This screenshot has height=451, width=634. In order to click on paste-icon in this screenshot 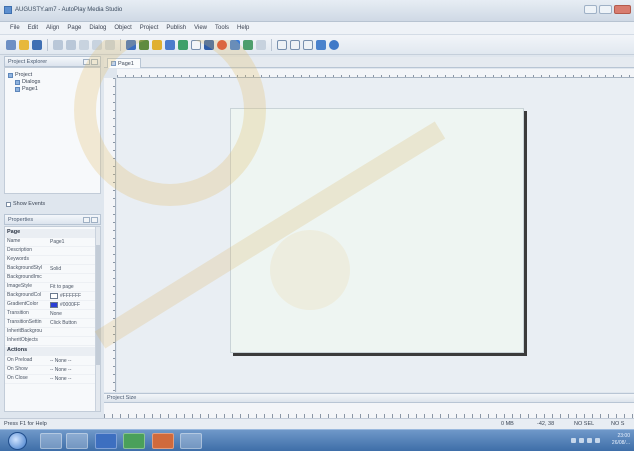, I will do `click(110, 44)`.